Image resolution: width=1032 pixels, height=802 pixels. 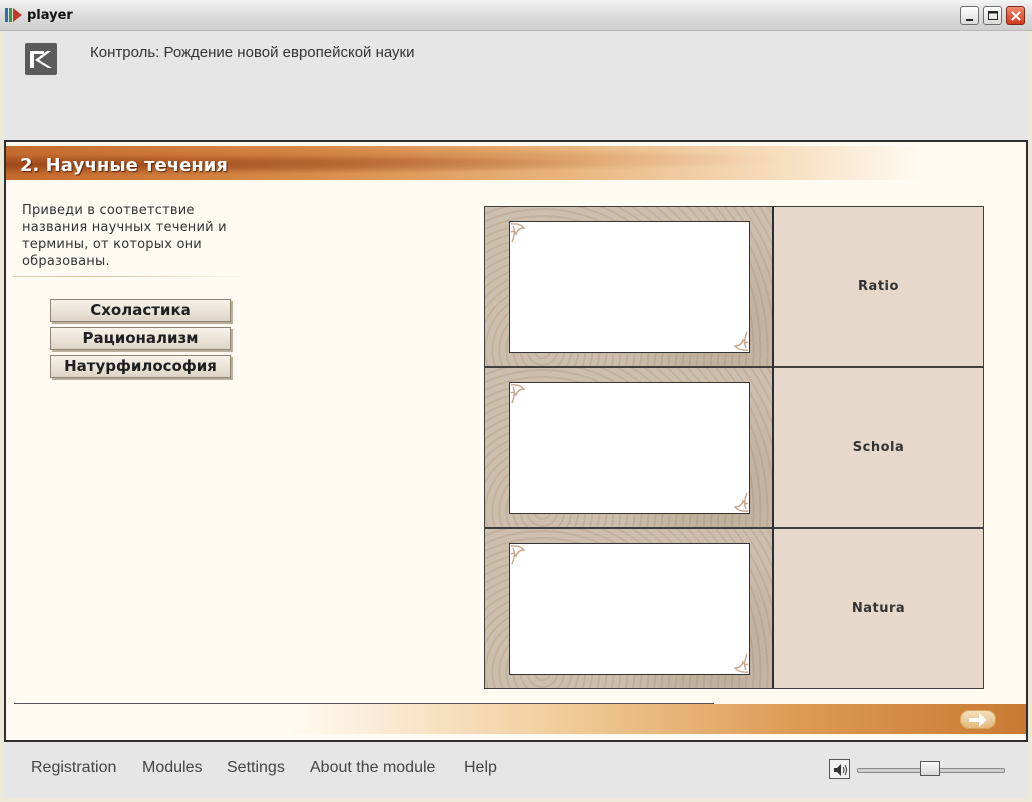 What do you see at coordinates (124, 165) in the screenshot?
I see `section-title: 2. Научные течения` at bounding box center [124, 165].